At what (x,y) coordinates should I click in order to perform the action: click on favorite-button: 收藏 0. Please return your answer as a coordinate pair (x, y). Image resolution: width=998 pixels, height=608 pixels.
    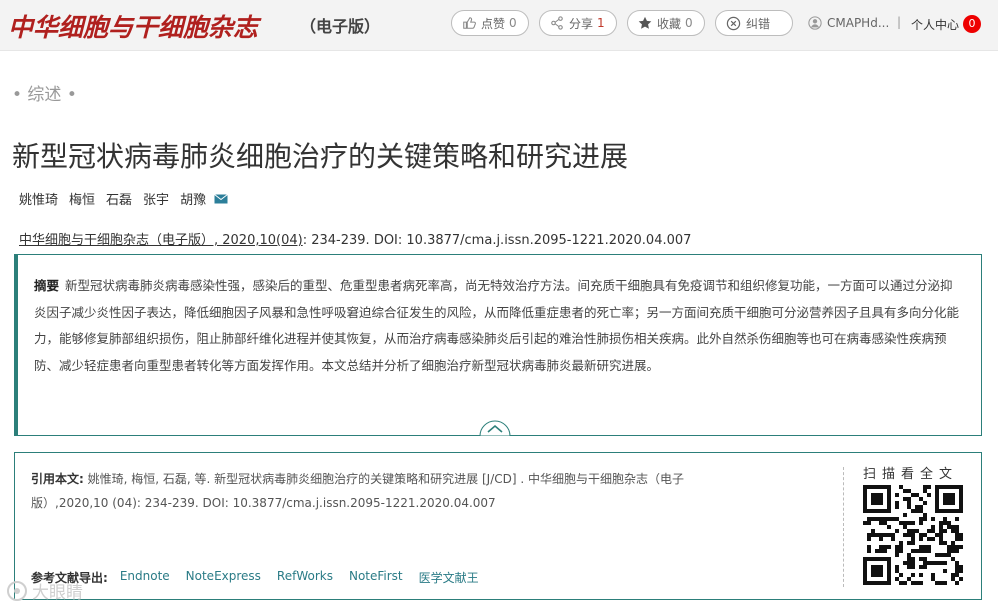
    Looking at the image, I should click on (666, 23).